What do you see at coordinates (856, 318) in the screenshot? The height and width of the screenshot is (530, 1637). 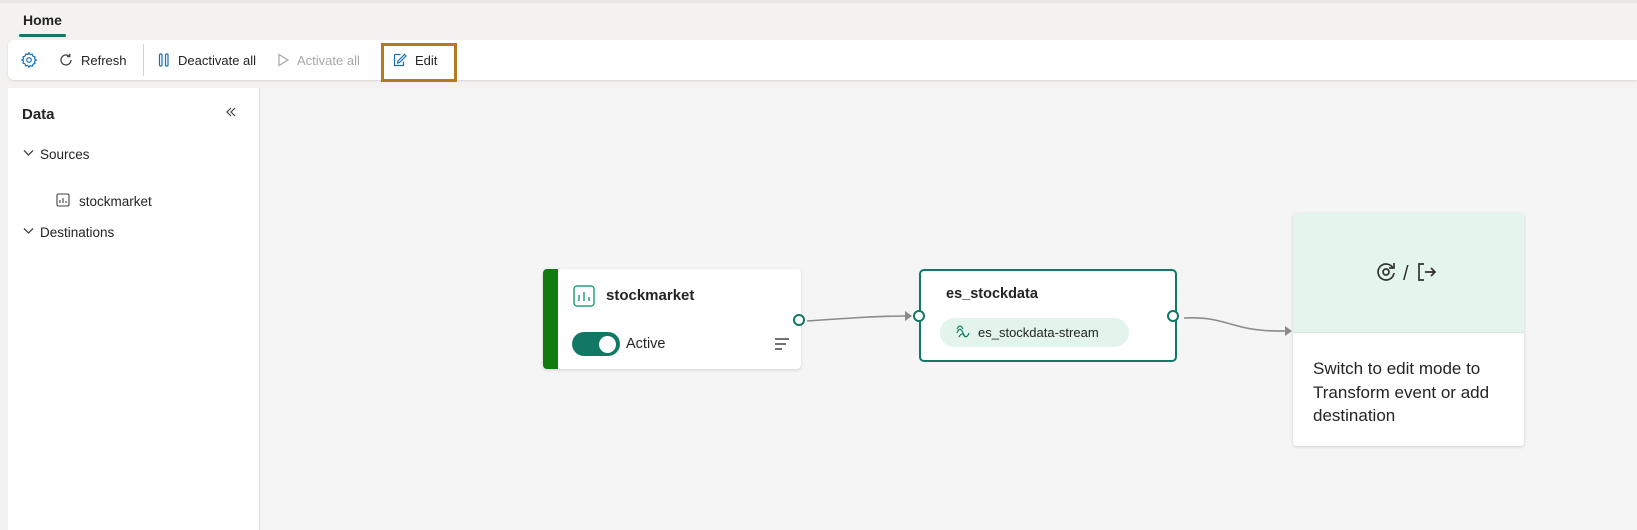 I see `edge-source-to-stream` at bounding box center [856, 318].